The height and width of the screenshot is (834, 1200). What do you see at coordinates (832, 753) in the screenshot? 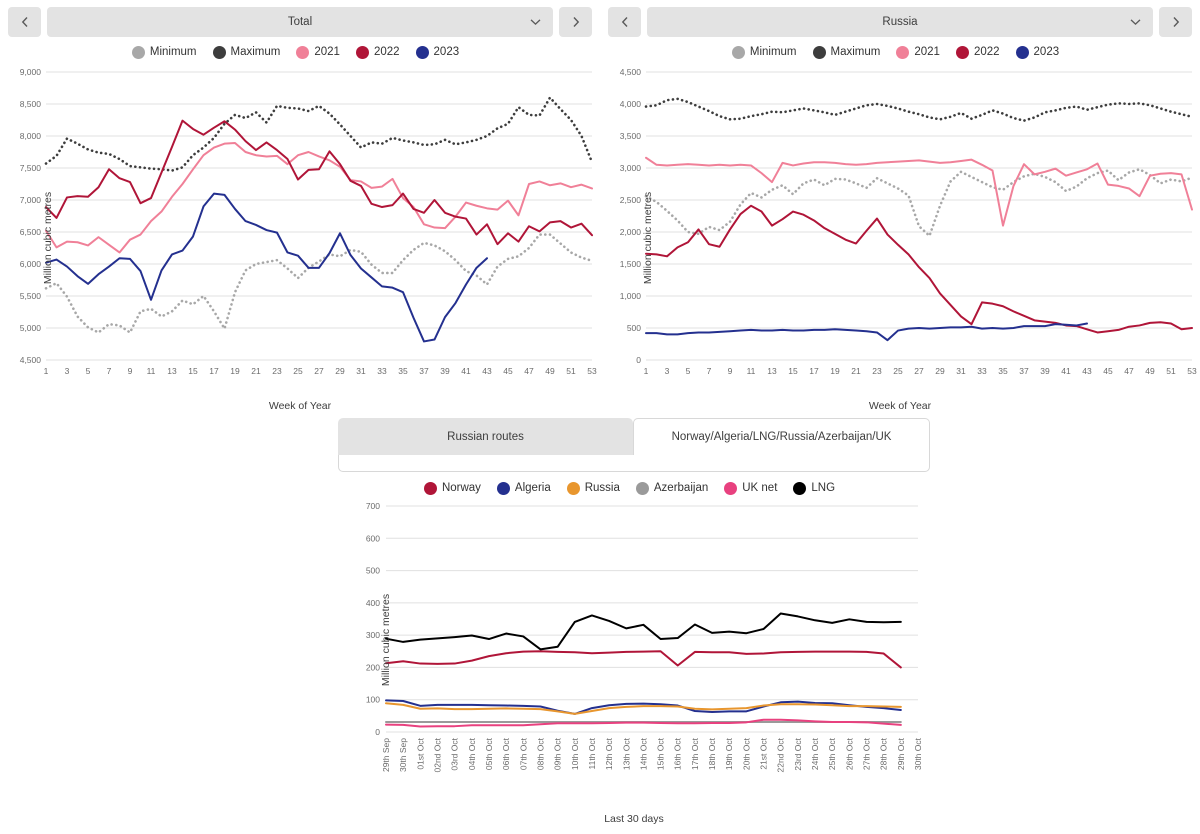
I see `svg-text: 25th Oct` at bounding box center [832, 753].